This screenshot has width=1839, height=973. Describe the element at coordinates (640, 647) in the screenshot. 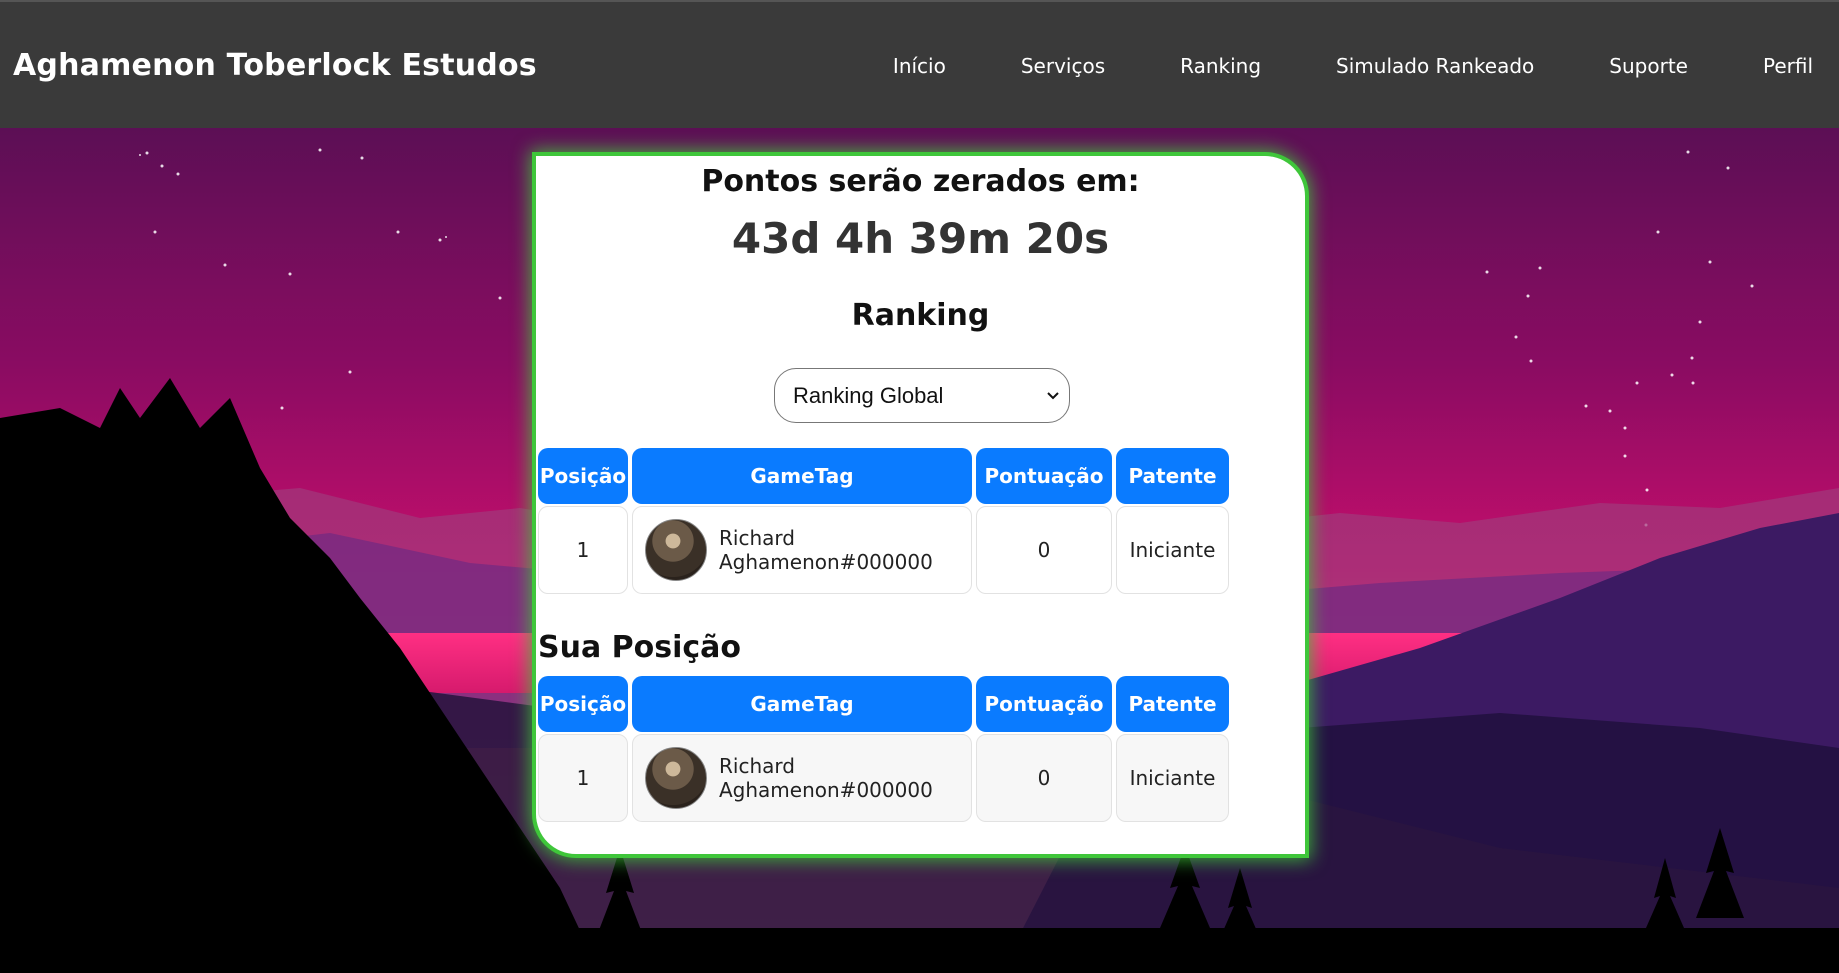

I see `your-position-heading: Sua Posição` at that location.